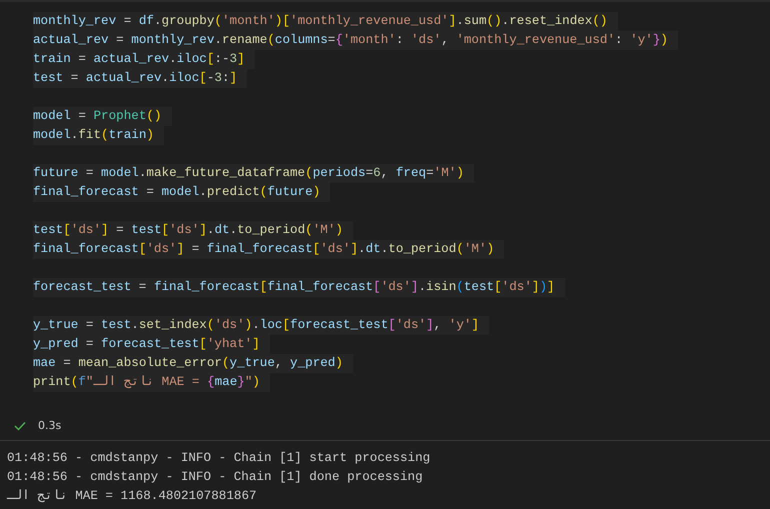  What do you see at coordinates (215, 477) in the screenshot?
I see `output-line: 01:48:56 - cmdstanpy - INFO - Chain [1] done processing` at bounding box center [215, 477].